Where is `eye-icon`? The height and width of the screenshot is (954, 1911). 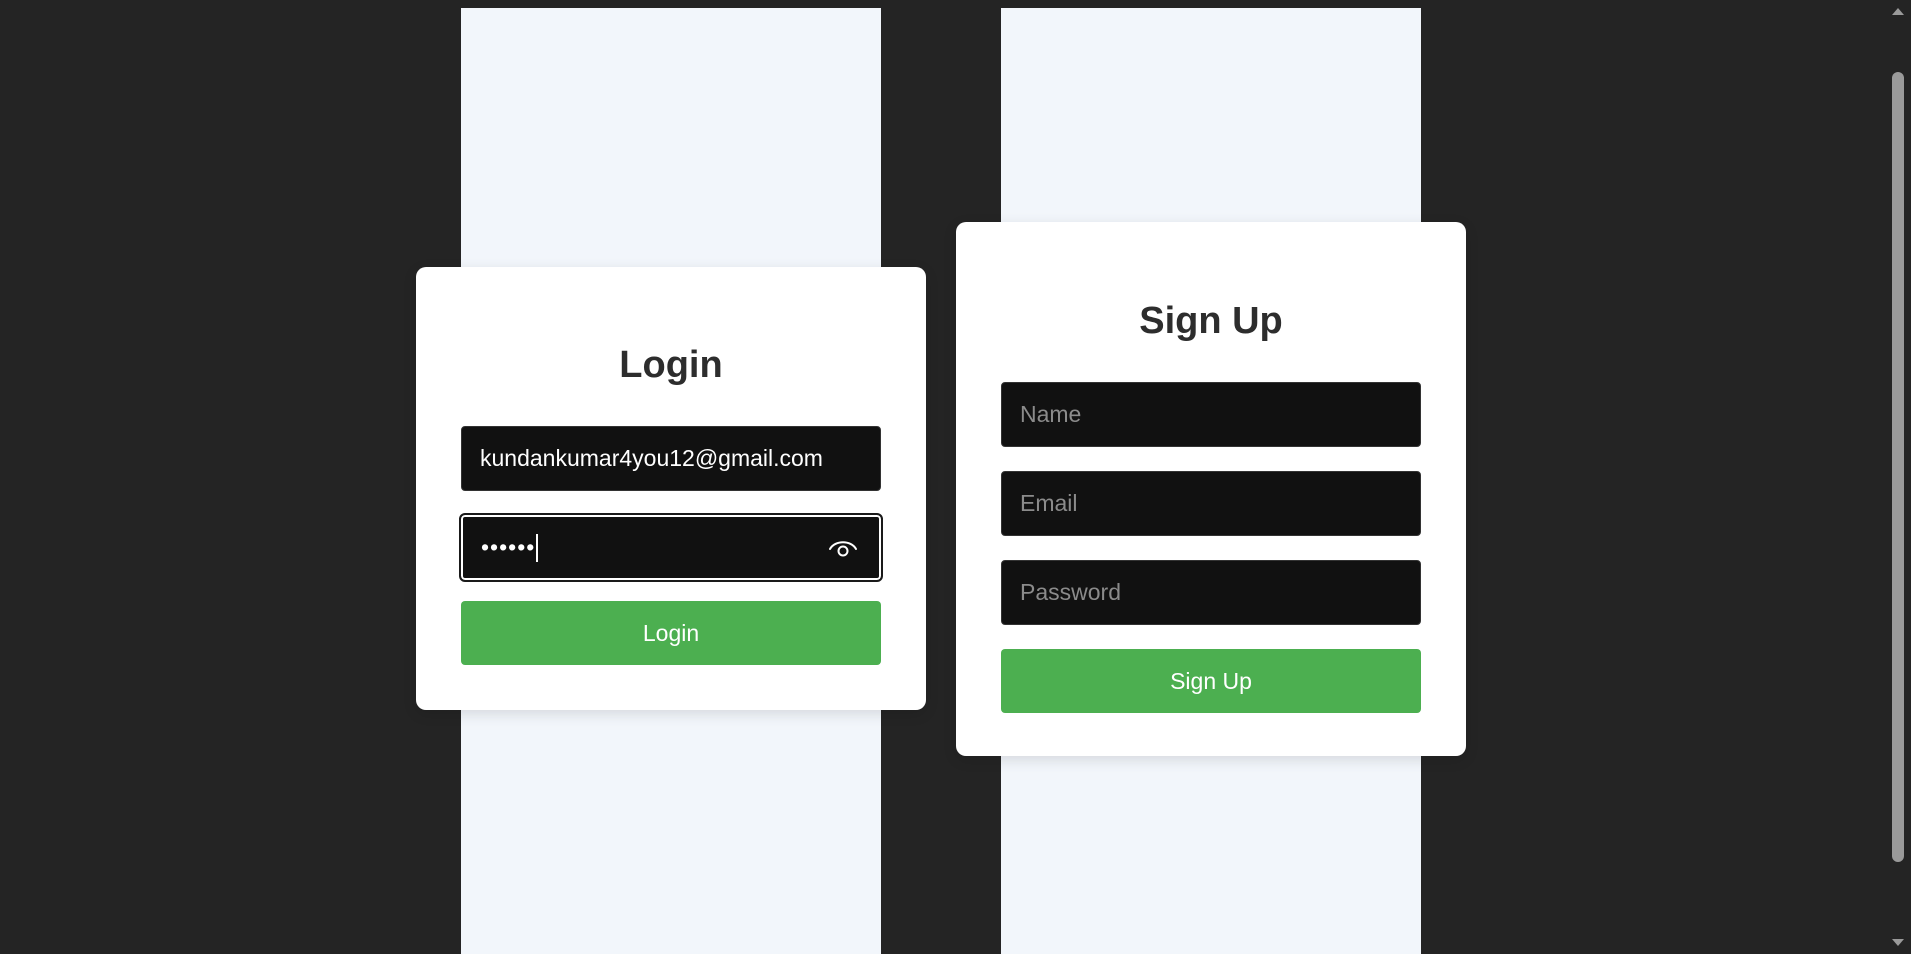 eye-icon is located at coordinates (843, 548).